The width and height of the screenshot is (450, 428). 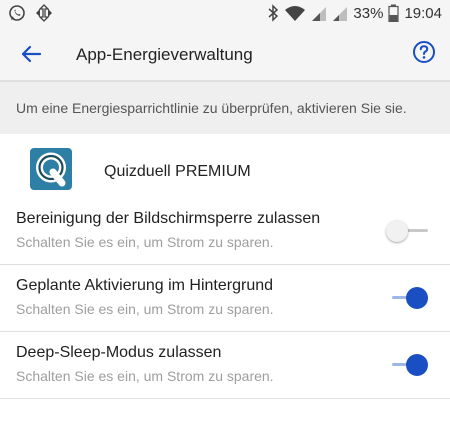 I want to click on battery-percent: 33%, so click(x=368, y=13).